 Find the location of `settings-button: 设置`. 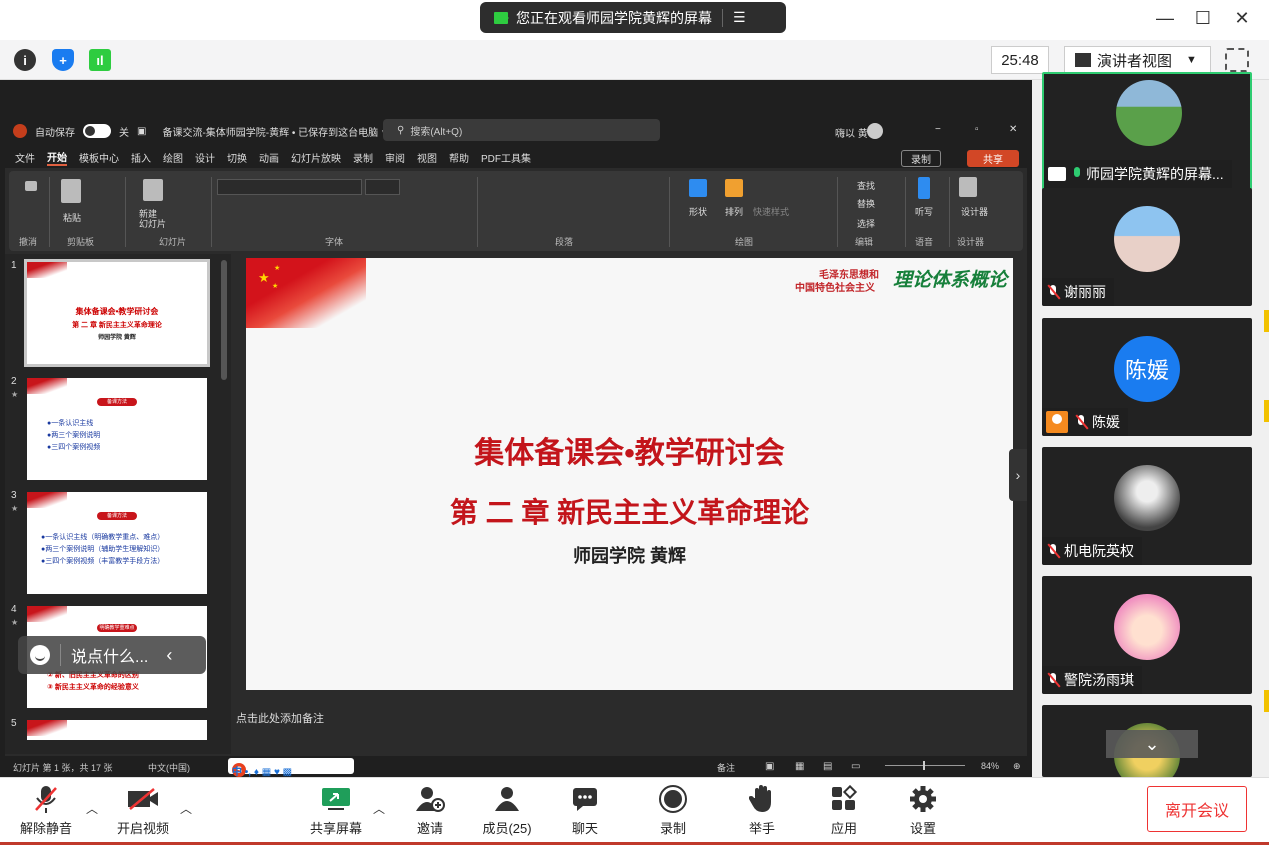

settings-button: 设置 is located at coordinates (923, 810).